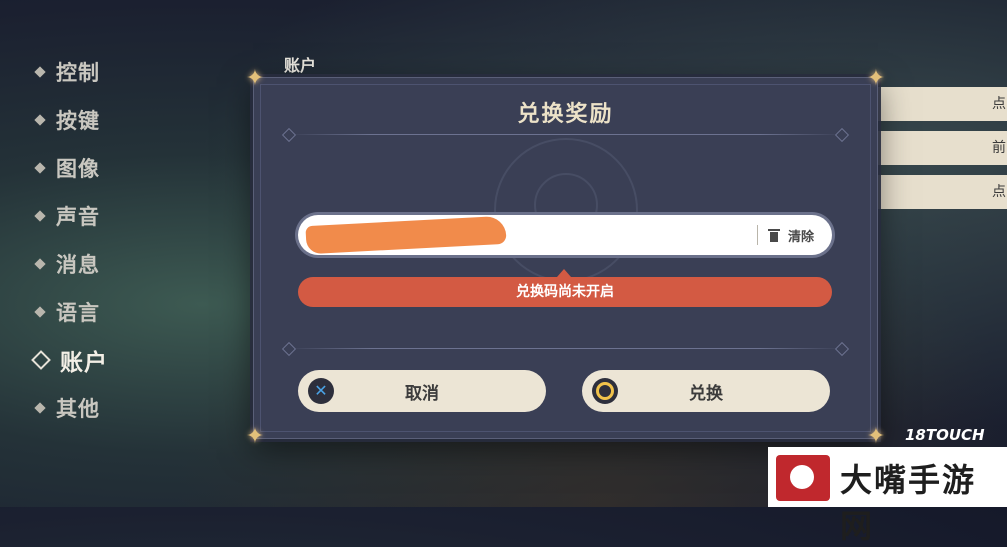 This screenshot has height=547, width=1007. What do you see at coordinates (78, 73) in the screenshot?
I see `sidebar-item-label: 控制` at bounding box center [78, 73].